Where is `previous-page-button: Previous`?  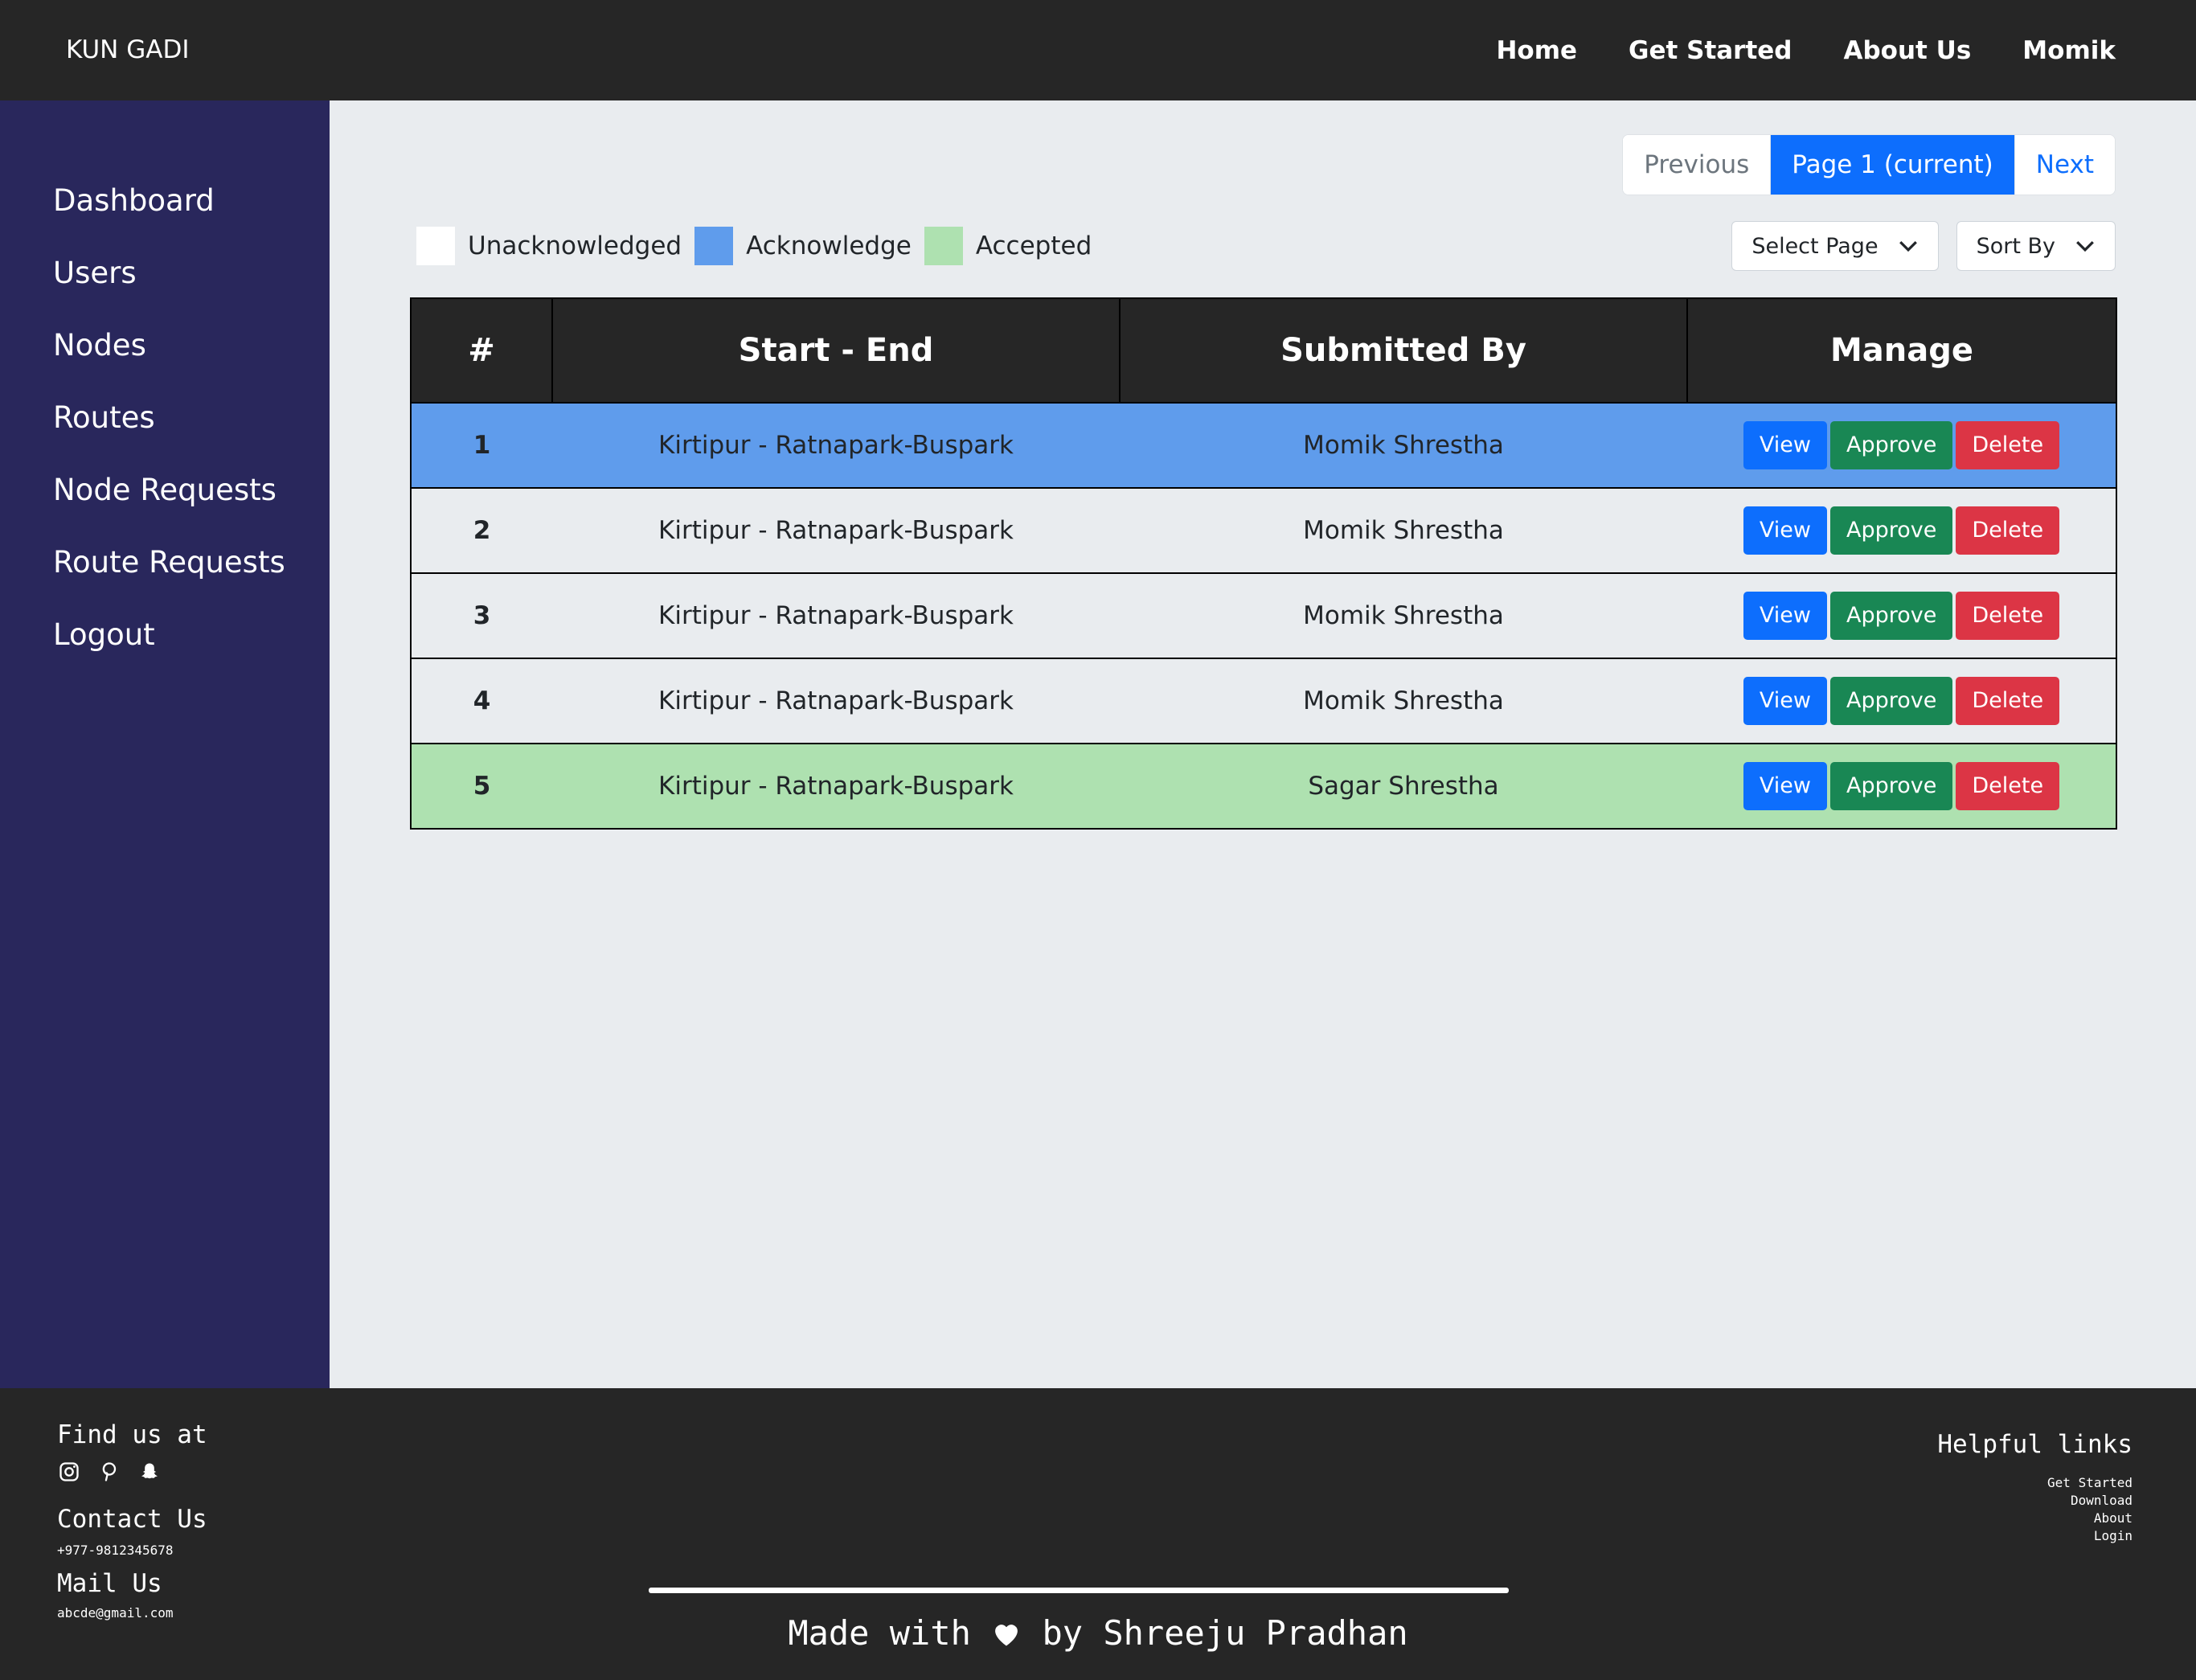 previous-page-button: Previous is located at coordinates (1697, 165).